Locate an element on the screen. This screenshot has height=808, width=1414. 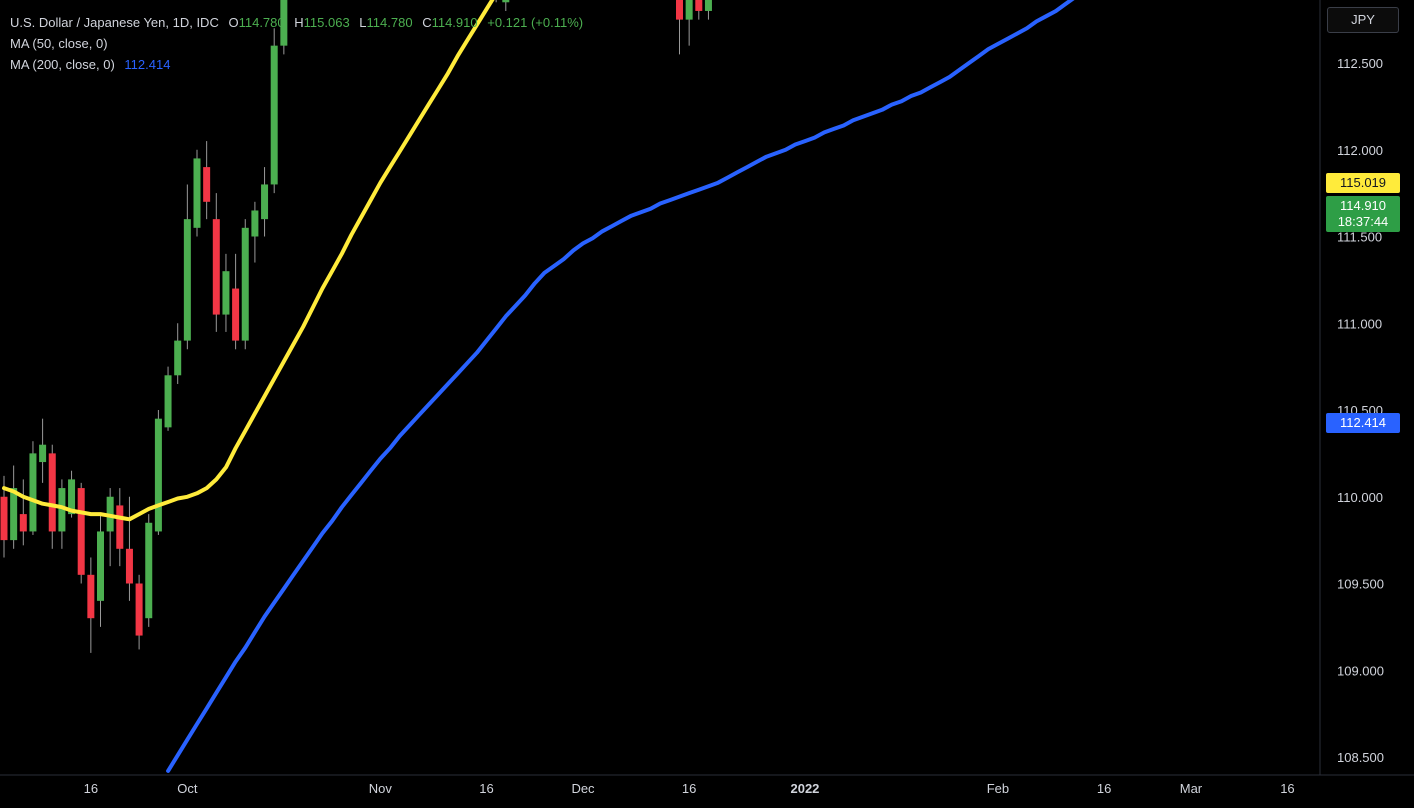
high-label: H is located at coordinates (299, 22).